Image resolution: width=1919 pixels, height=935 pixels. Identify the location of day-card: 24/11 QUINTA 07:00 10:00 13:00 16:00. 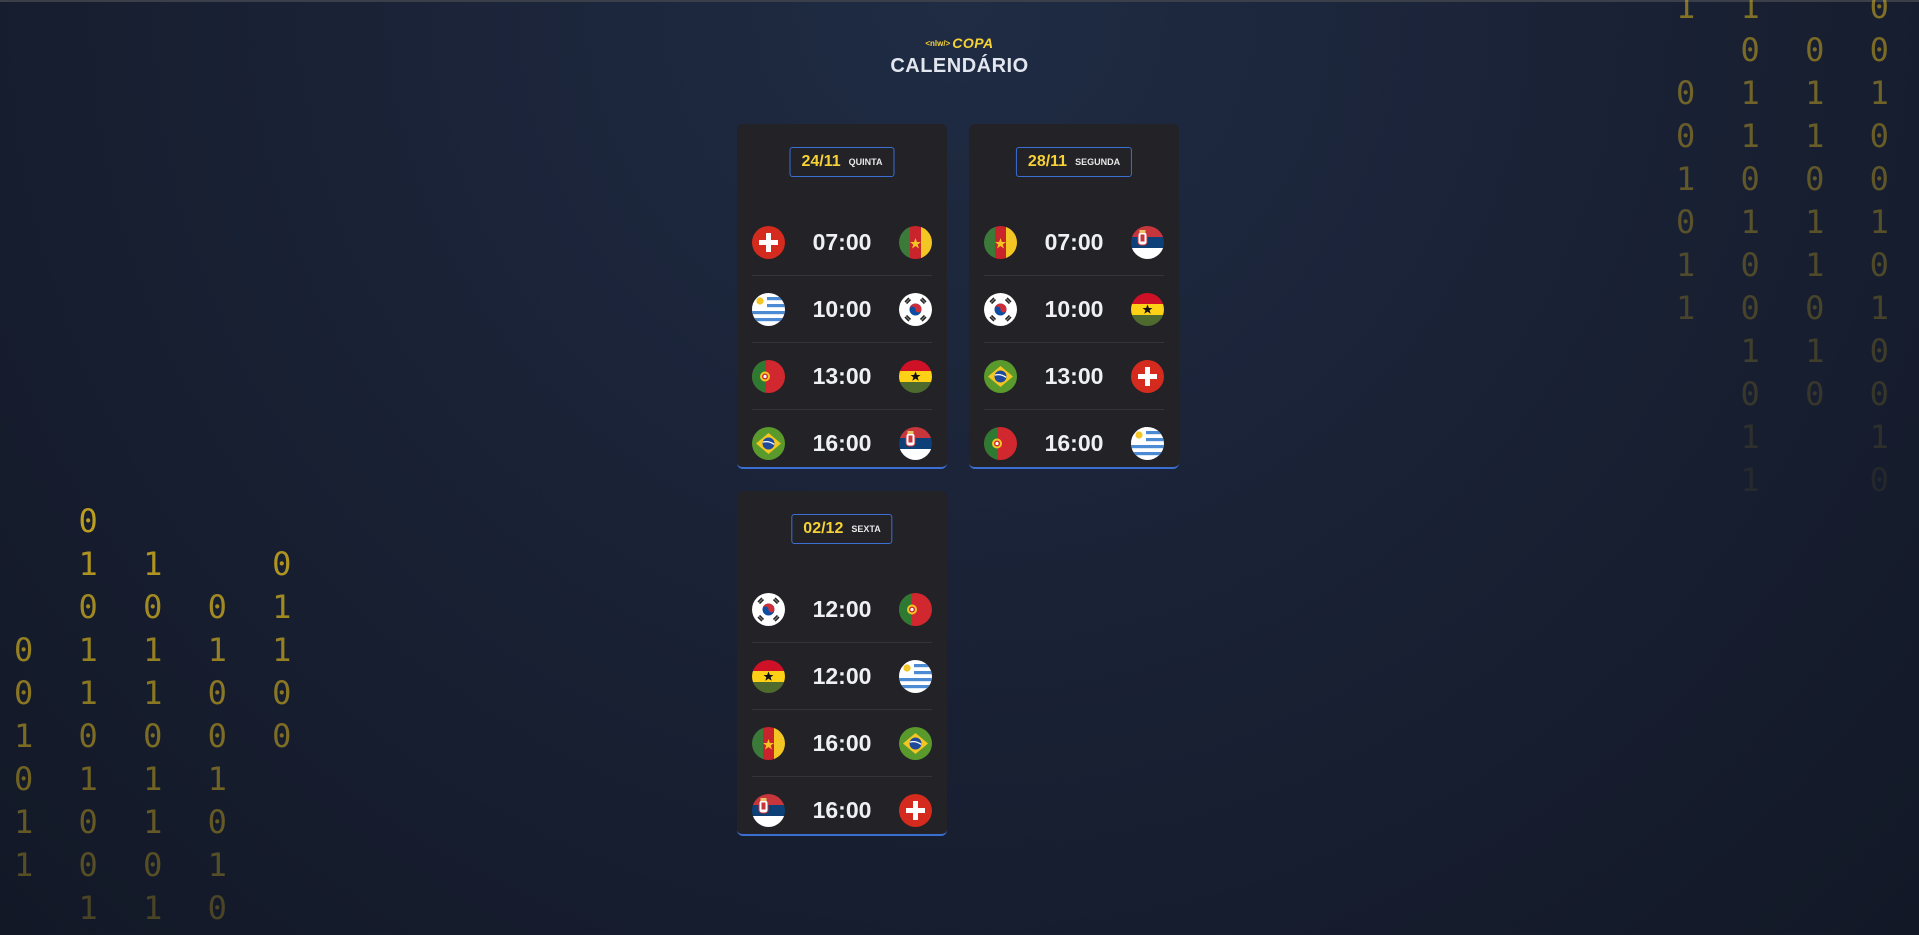
(842, 296).